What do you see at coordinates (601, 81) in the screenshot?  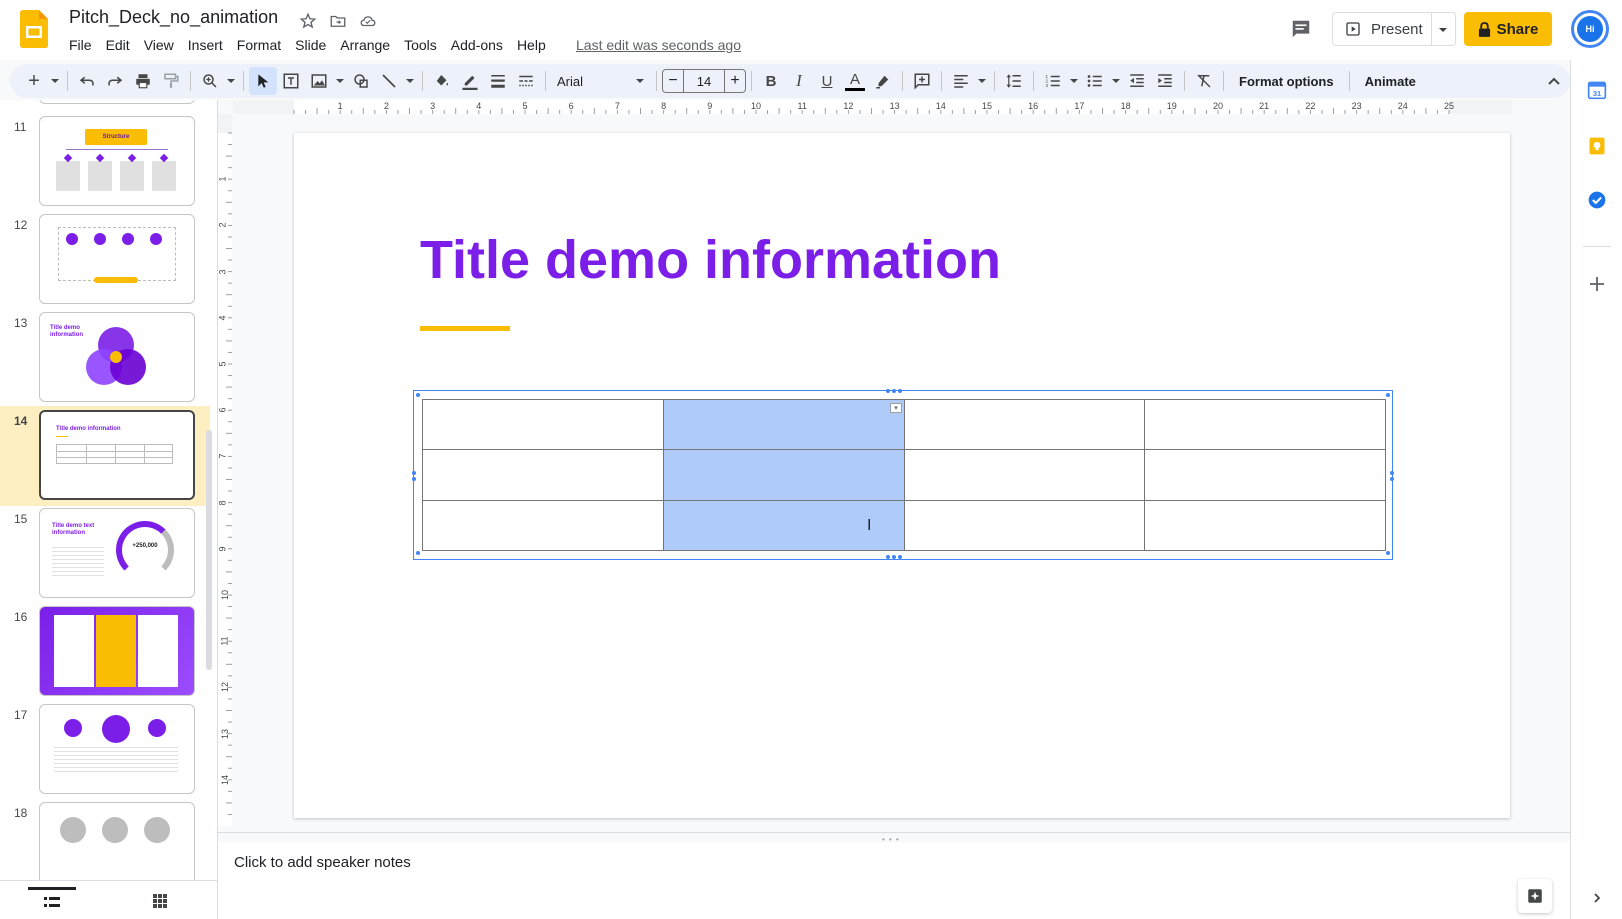 I see `font-family-select: Arial` at bounding box center [601, 81].